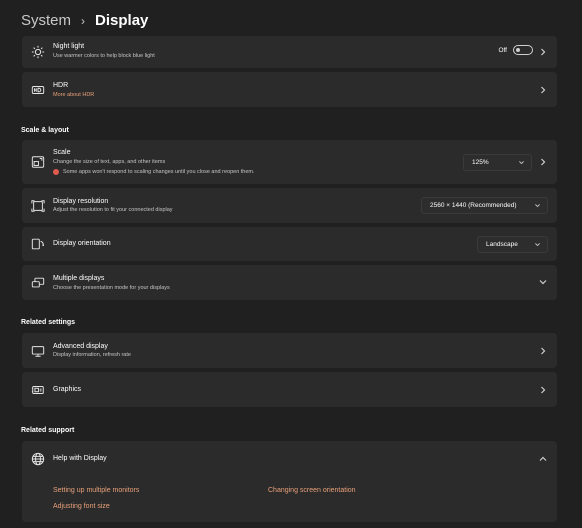 The width and height of the screenshot is (582, 528). Describe the element at coordinates (79, 278) in the screenshot. I see `multiple-displays-title: Multiple displays` at that location.